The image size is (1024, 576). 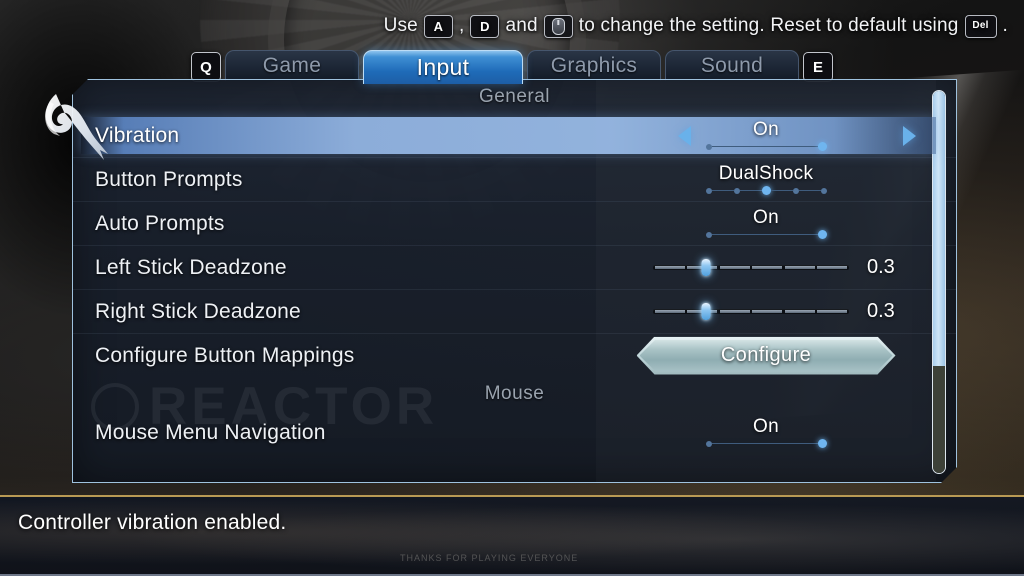 I want to click on settings-row: Mouse Menu Navigation On, so click(x=514, y=432).